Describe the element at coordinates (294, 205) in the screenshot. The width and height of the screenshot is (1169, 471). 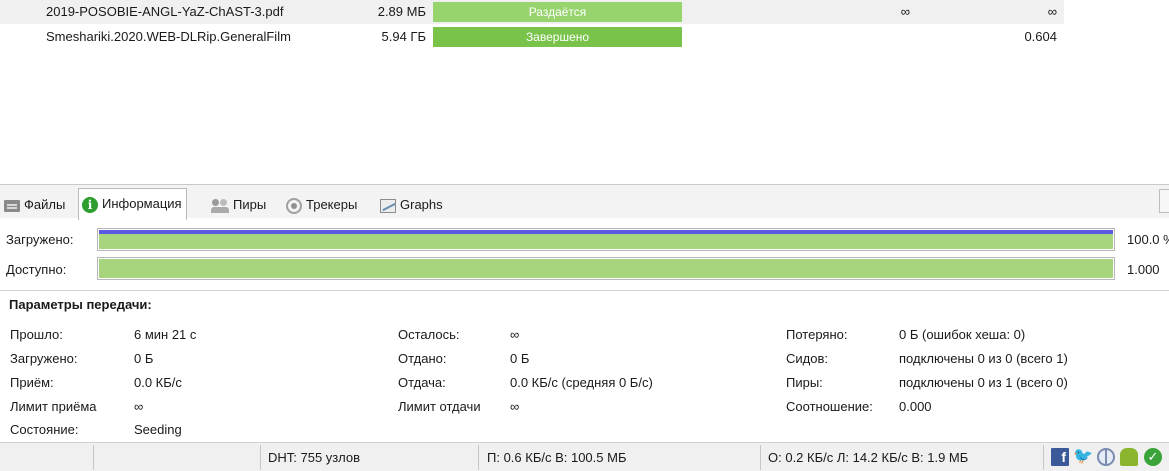
I see `trackers-icon` at that location.